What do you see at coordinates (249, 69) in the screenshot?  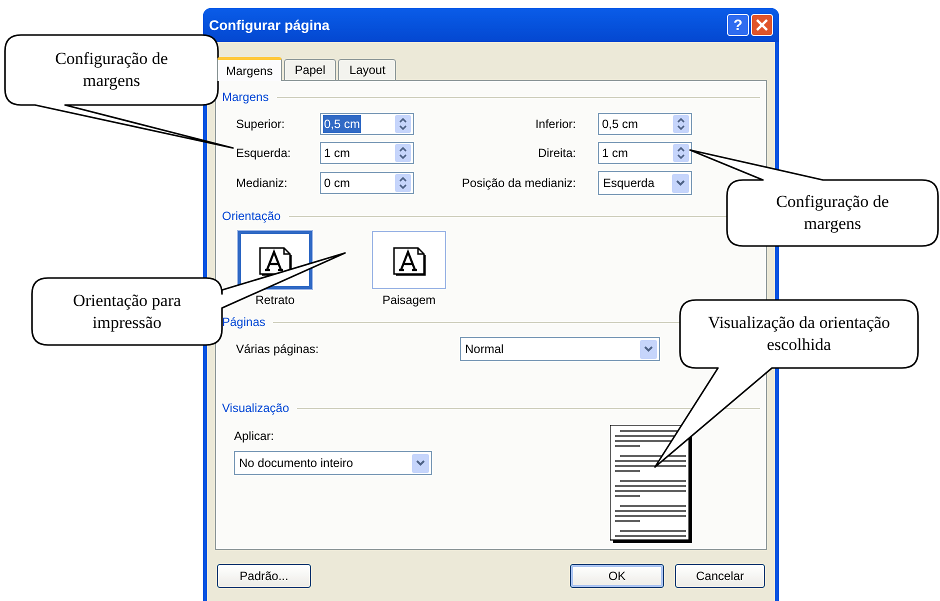 I see `tab: Margens` at bounding box center [249, 69].